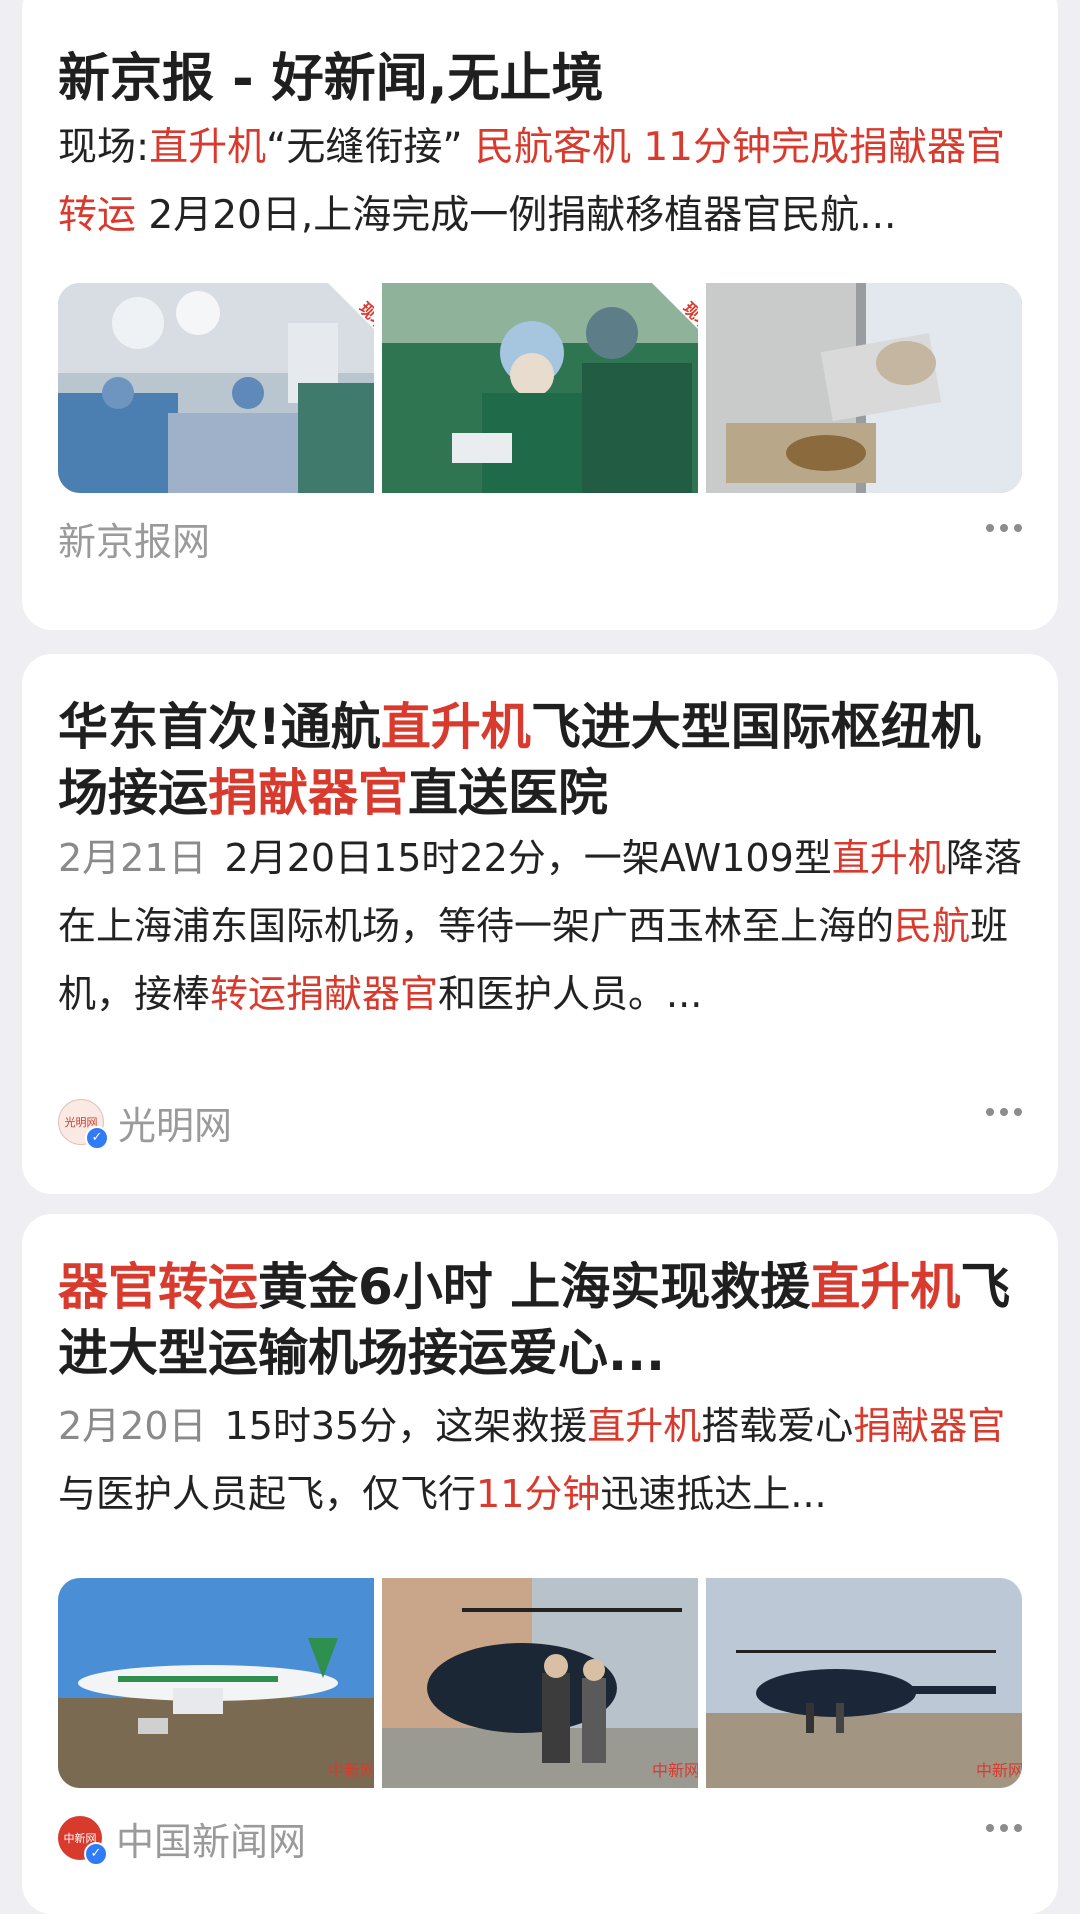 The width and height of the screenshot is (1080, 1914). What do you see at coordinates (540, 760) in the screenshot?
I see `card-title: 华东首次!通航直升机飞进大型国际枢纽机场接运捐献器官直送医院` at bounding box center [540, 760].